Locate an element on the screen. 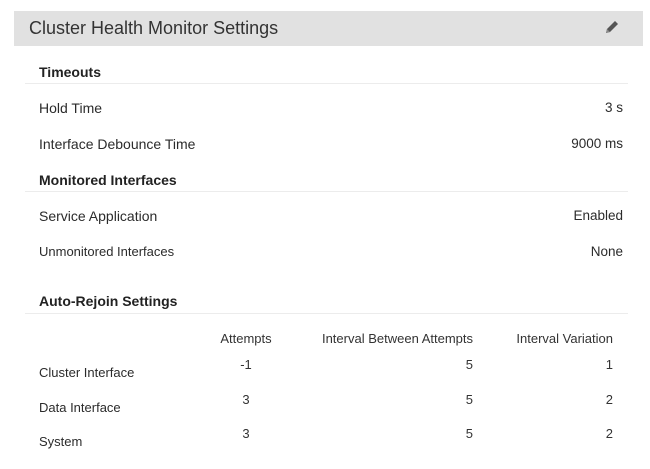 This screenshot has width=650, height=469. section-title-monitored: Monitored Interfaces is located at coordinates (108, 180).